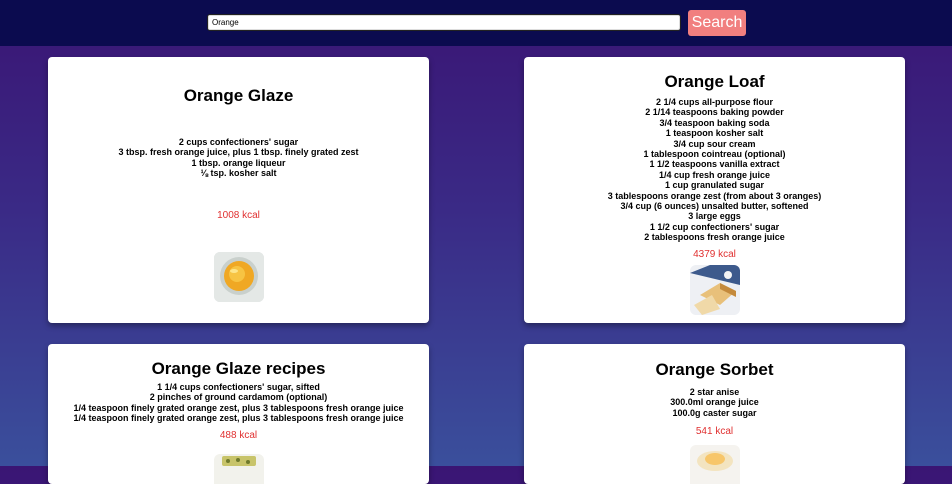 The height and width of the screenshot is (484, 952). Describe the element at coordinates (714, 254) in the screenshot. I see `calorie-count: 4379 kcal` at that location.